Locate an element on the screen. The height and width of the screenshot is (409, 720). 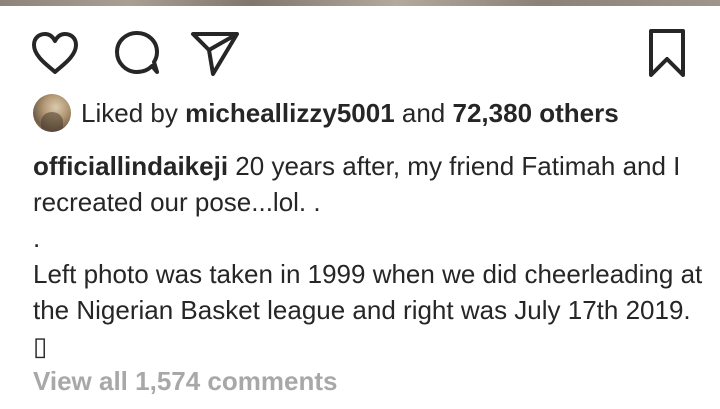
share-icon is located at coordinates (215, 54).